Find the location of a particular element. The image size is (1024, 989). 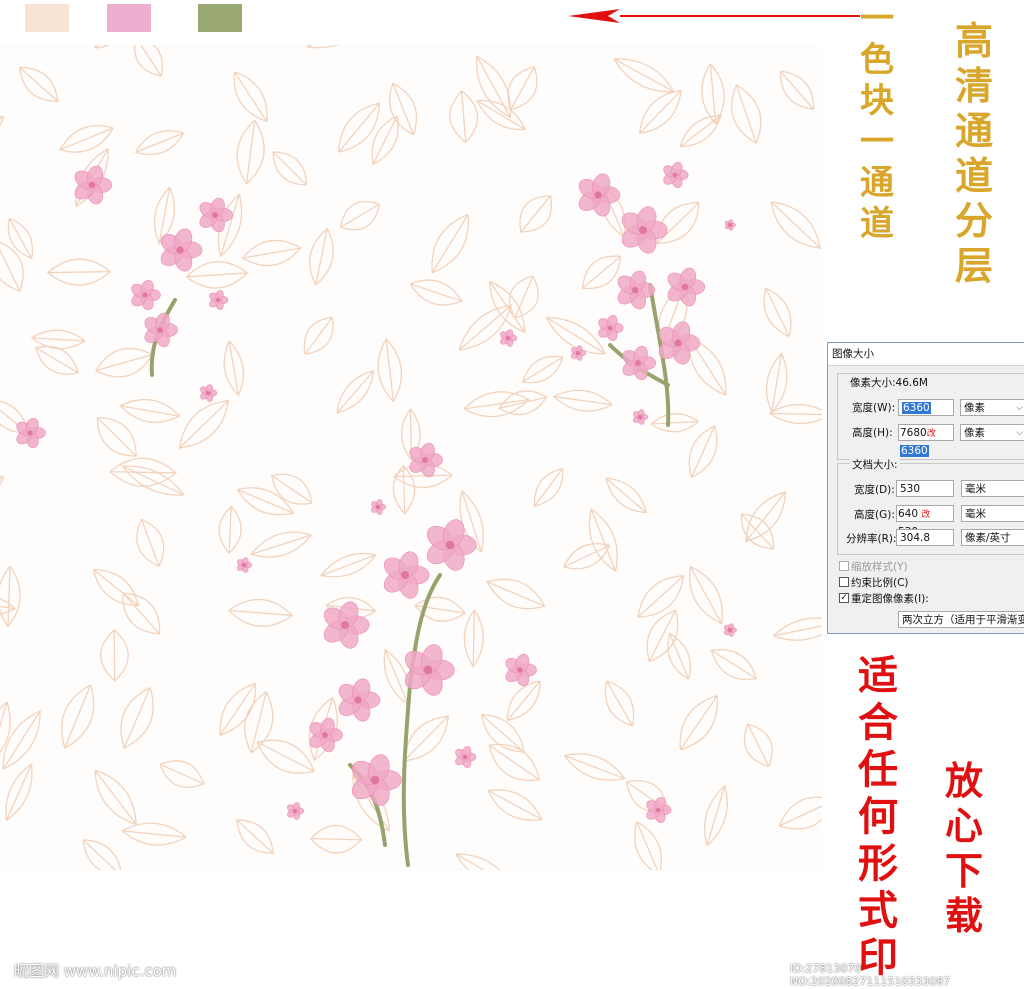

width-unit: 像素 is located at coordinates (974, 408).